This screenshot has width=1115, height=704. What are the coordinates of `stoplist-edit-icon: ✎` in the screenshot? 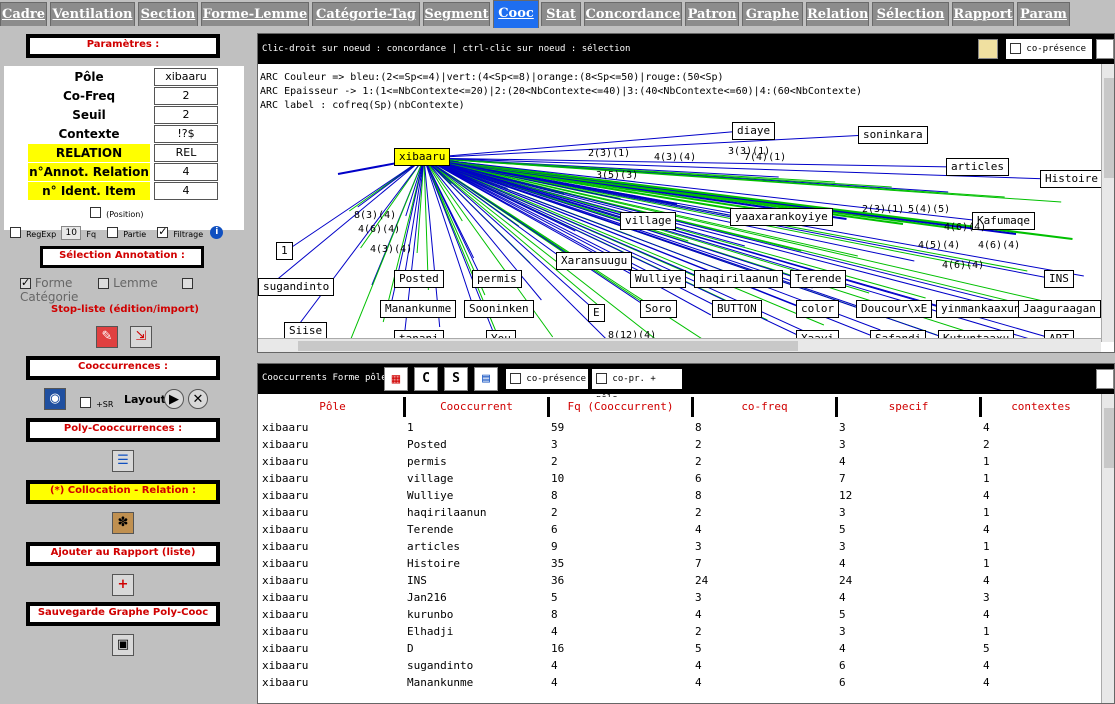 It's located at (107, 337).